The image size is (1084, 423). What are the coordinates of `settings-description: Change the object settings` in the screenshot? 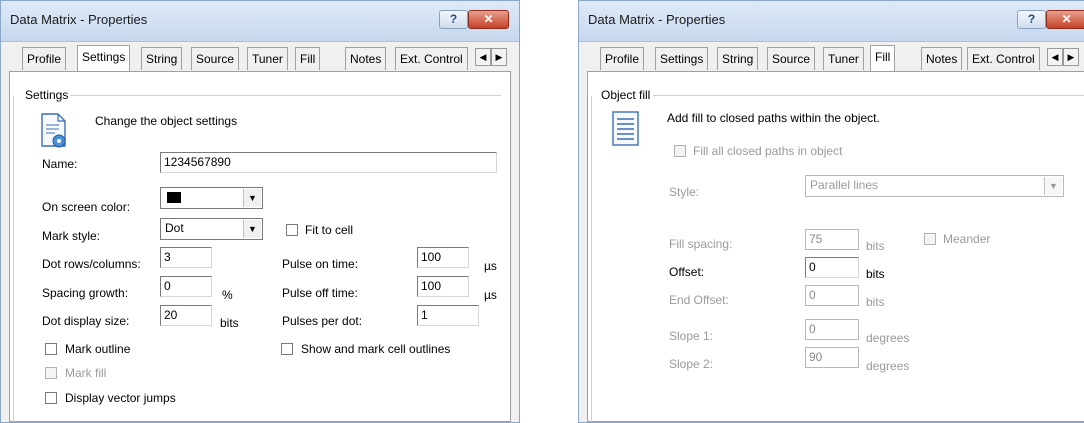 It's located at (166, 121).